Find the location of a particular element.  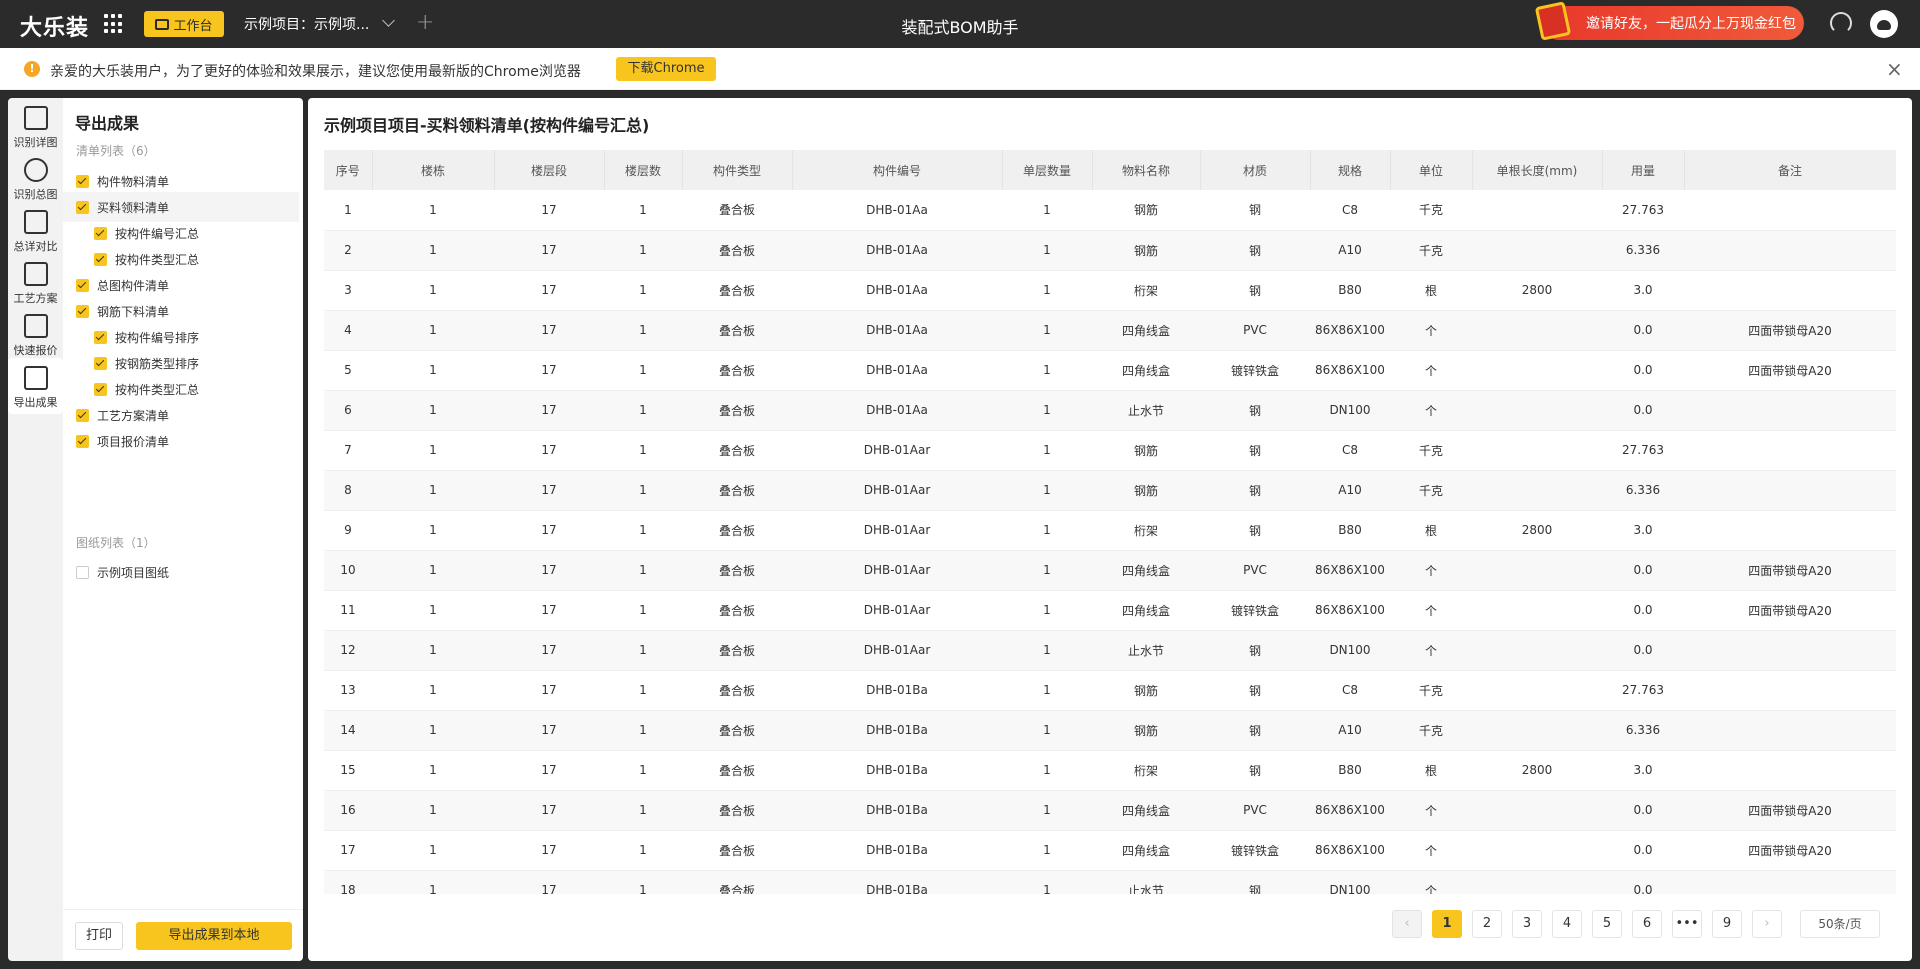

table-row: 7 1 17 1 叠合板 DHB-01Aar 1 钢筋钢 C8 千克 27.763 is located at coordinates (1110, 450).